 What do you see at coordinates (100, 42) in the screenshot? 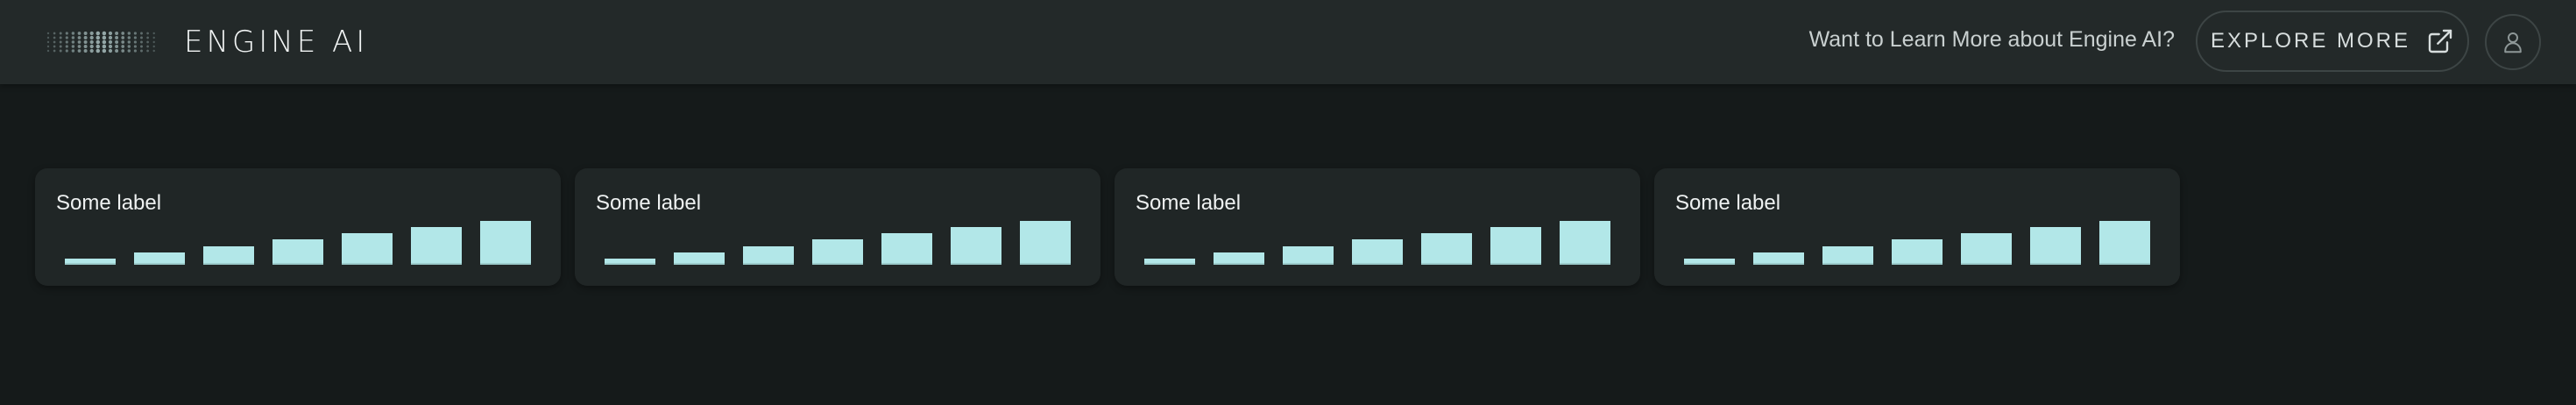
I see `dots-grid-logo-icon` at bounding box center [100, 42].